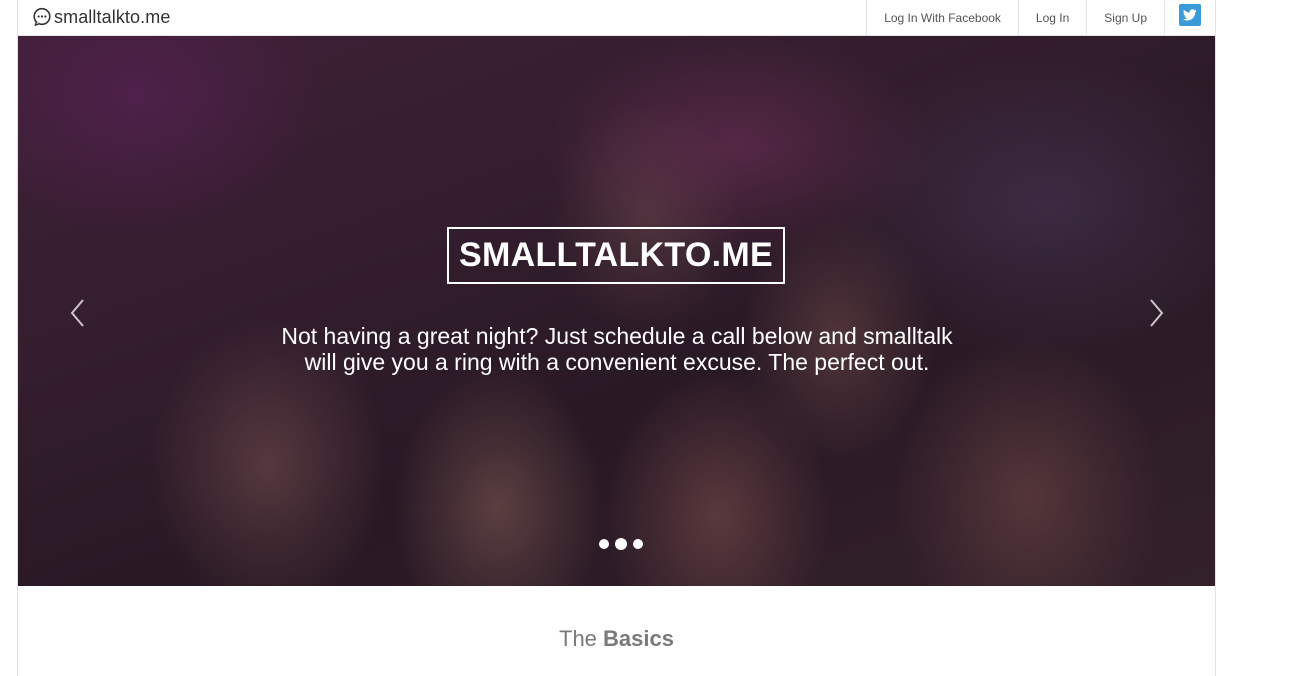 This screenshot has width=1299, height=676. Describe the element at coordinates (638, 638) in the screenshot. I see `section-heading-emphasis: Basics` at that location.